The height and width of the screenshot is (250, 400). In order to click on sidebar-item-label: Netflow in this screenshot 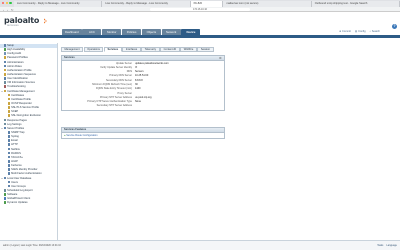, I will do `click(15, 149)`.